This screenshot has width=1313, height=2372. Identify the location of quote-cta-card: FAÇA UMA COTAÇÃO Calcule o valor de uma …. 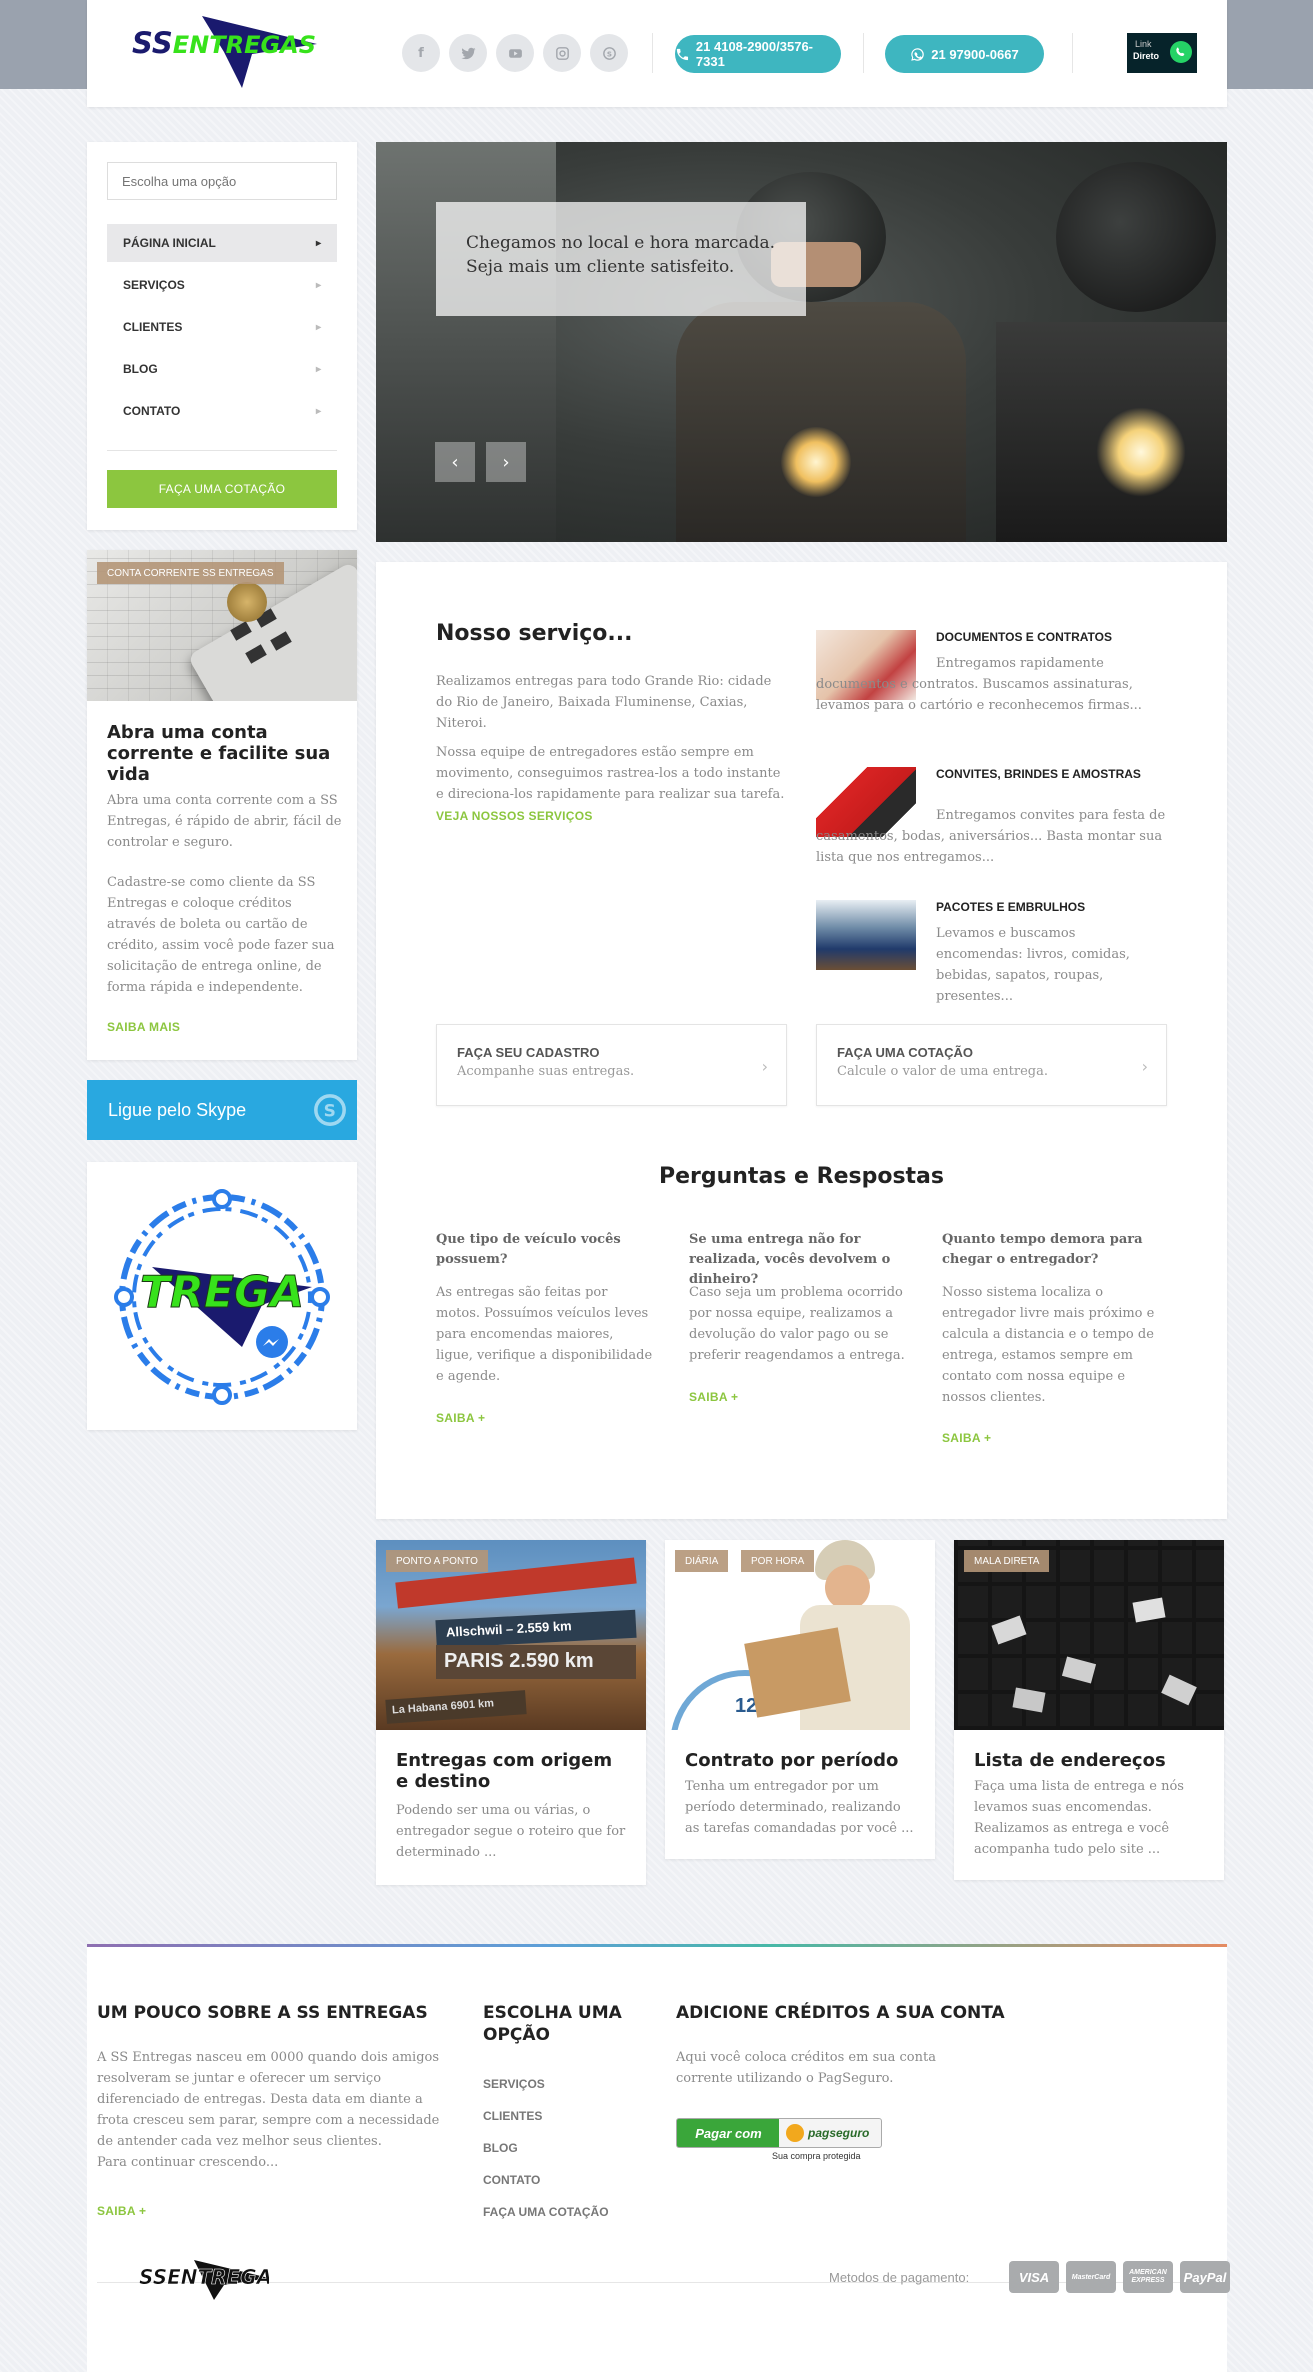
(991, 1065).